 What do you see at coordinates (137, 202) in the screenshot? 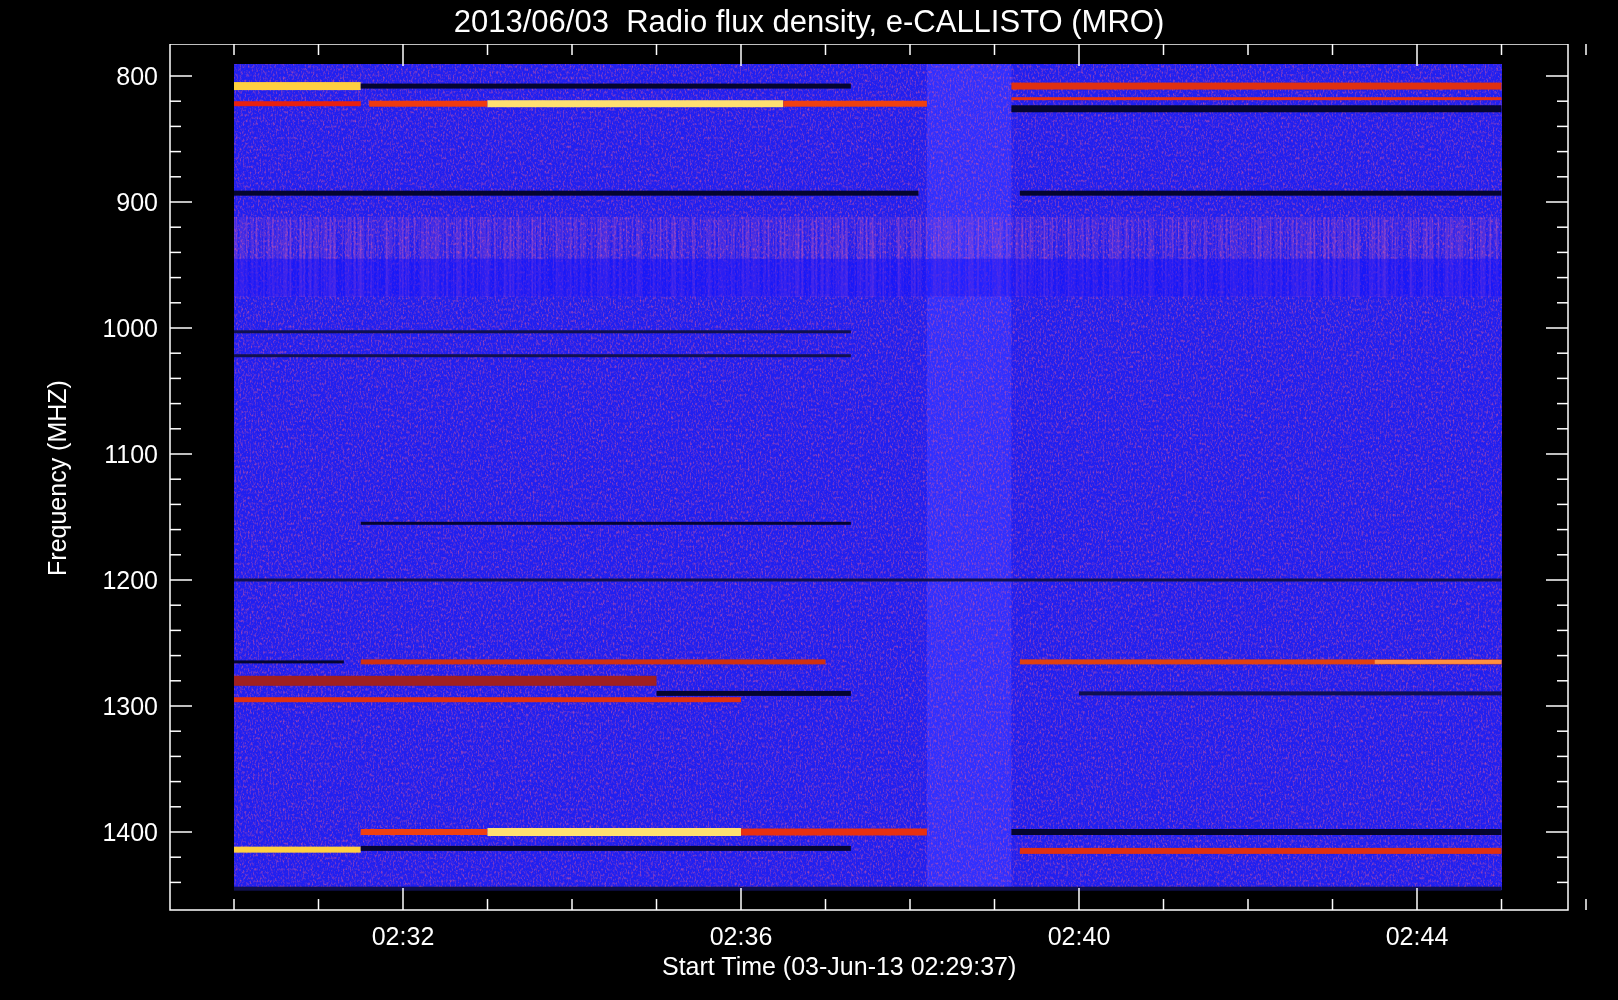
I see `tick-label: 900` at bounding box center [137, 202].